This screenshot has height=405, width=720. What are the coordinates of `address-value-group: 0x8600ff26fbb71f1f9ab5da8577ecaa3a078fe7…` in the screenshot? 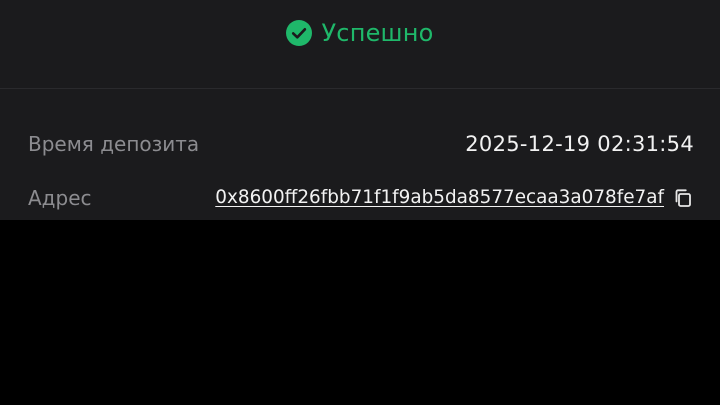 It's located at (454, 198).